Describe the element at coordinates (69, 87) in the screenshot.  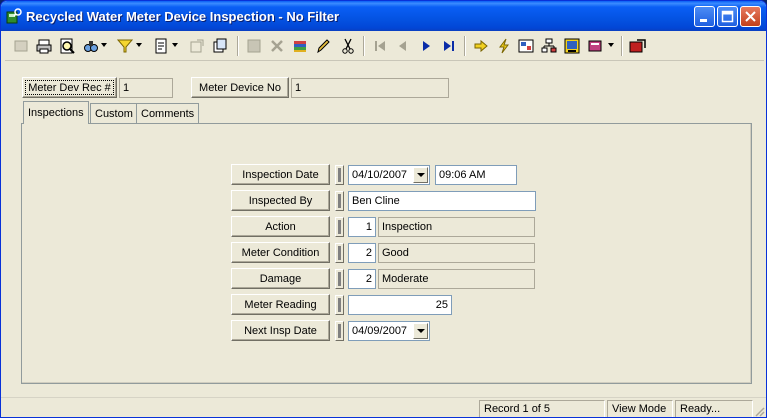
I see `meter-dev-rec-button: Meter Dev Rec #` at that location.